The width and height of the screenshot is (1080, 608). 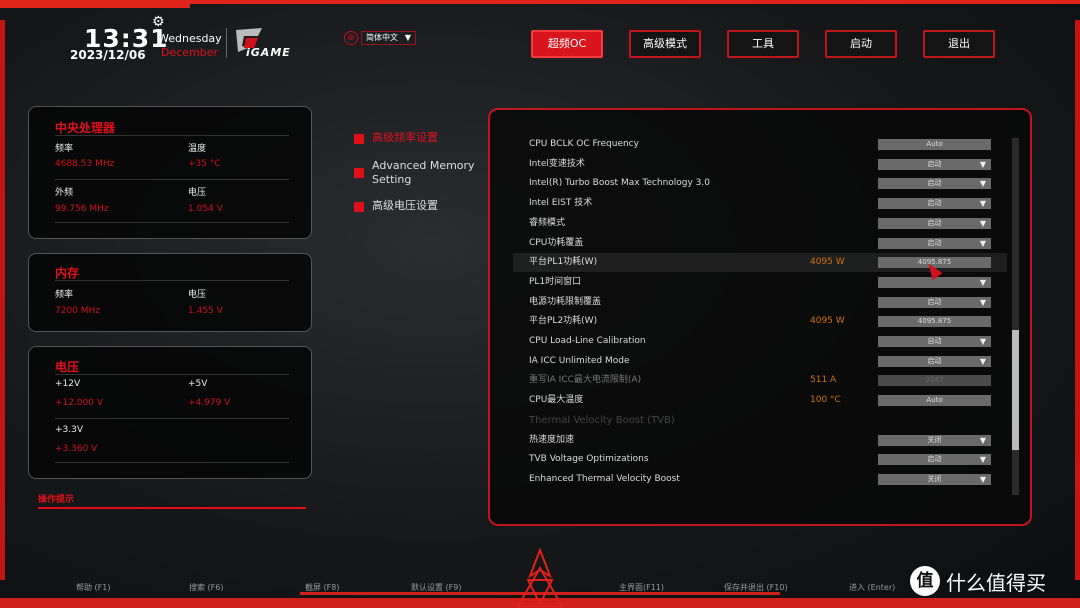 I want to click on mem-volt-label: 电压, so click(x=197, y=295).